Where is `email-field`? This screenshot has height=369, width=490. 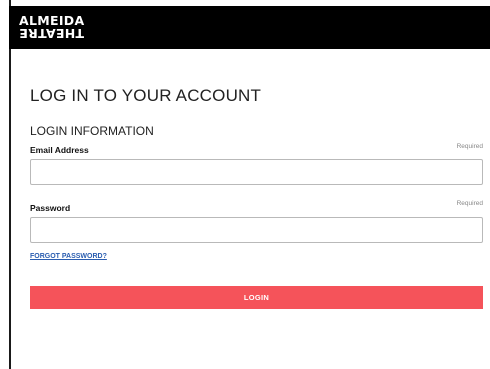 email-field is located at coordinates (256, 172).